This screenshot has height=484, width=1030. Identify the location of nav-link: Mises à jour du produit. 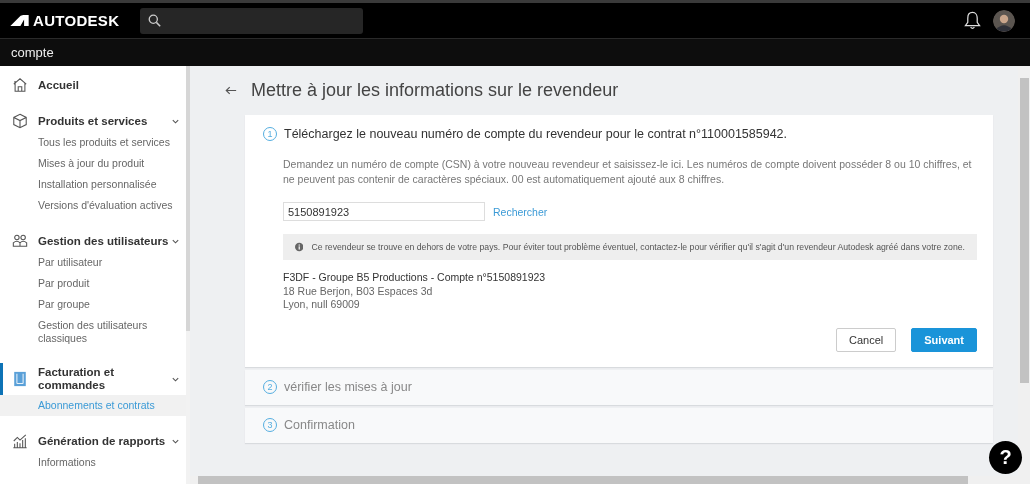
(93, 163).